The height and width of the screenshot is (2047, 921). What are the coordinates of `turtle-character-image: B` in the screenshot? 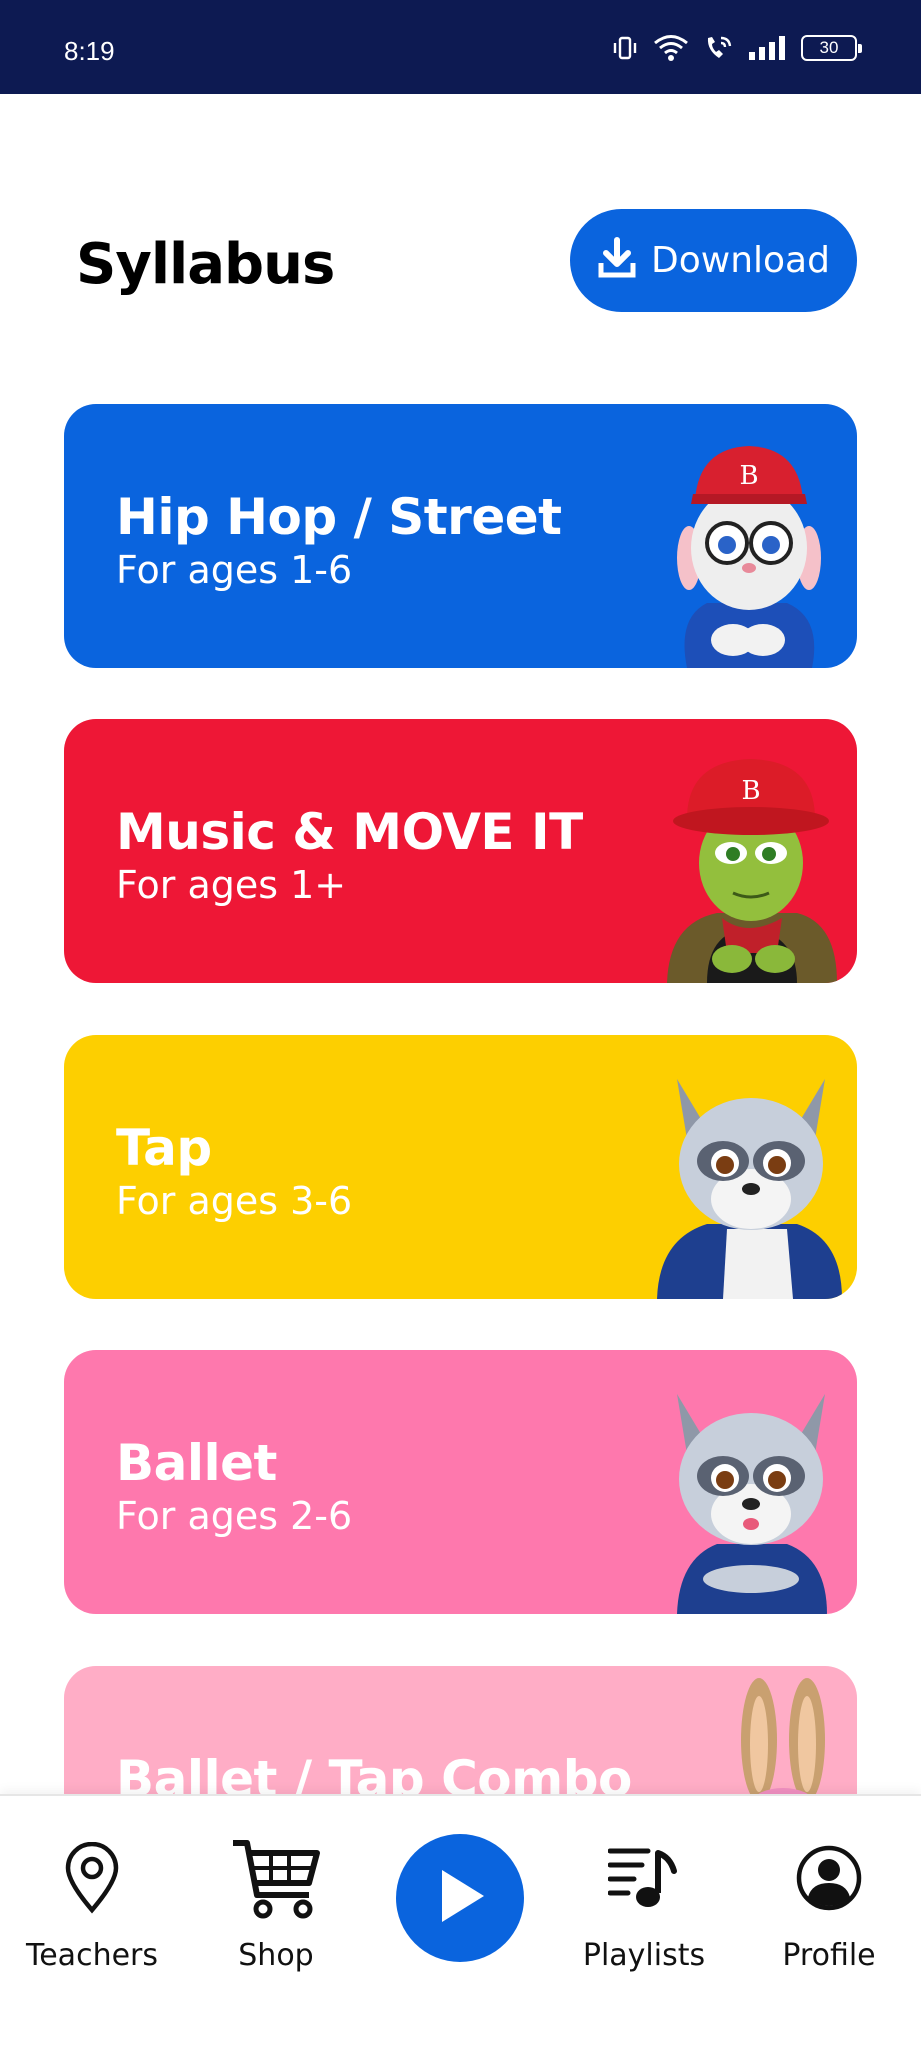 It's located at (752, 871).